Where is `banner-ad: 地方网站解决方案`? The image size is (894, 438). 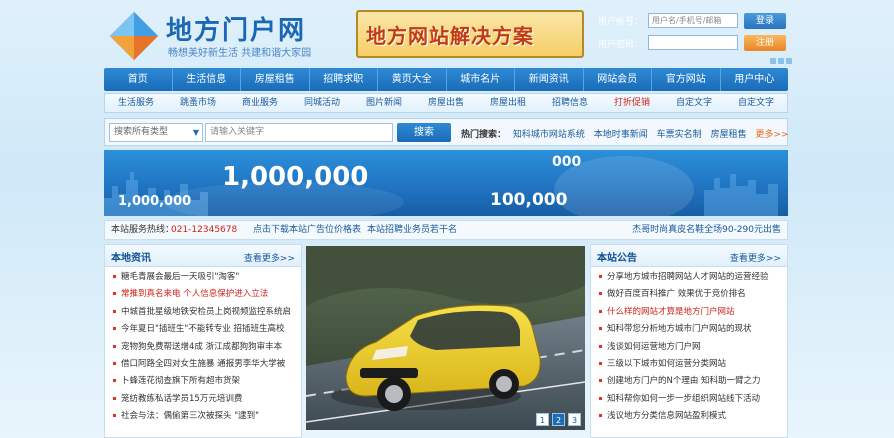
banner-ad: 地方网站解决方案 is located at coordinates (470, 34).